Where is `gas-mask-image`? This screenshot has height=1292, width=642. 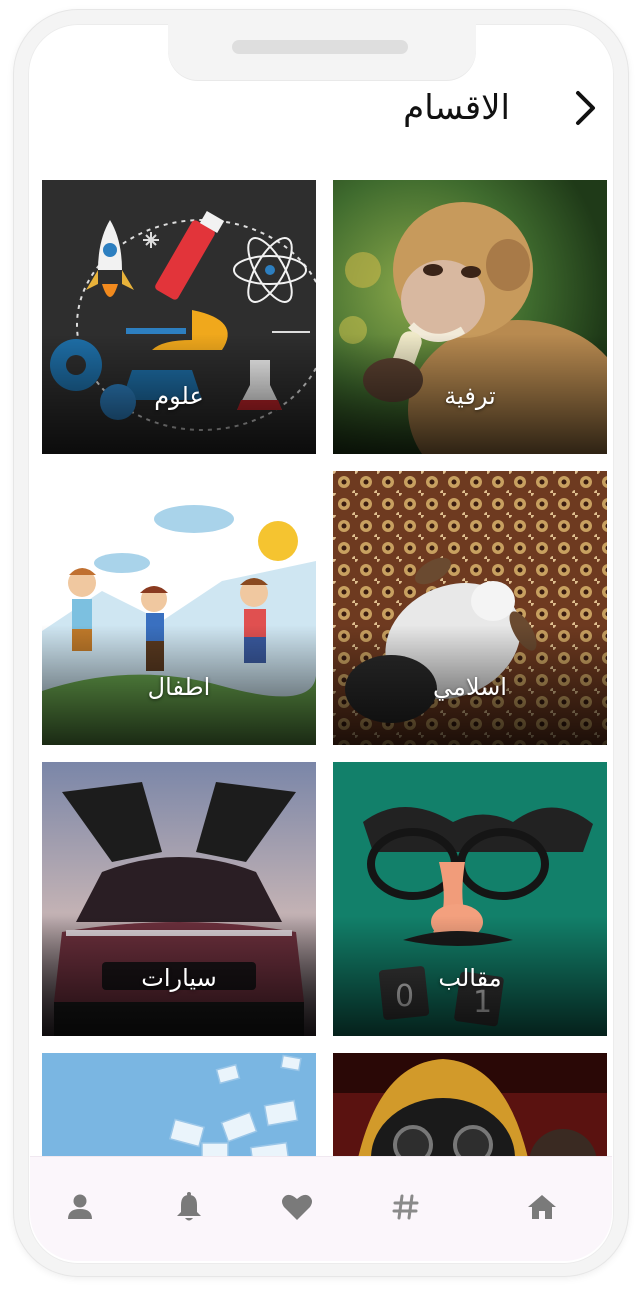
gas-mask-image is located at coordinates (470, 1104).